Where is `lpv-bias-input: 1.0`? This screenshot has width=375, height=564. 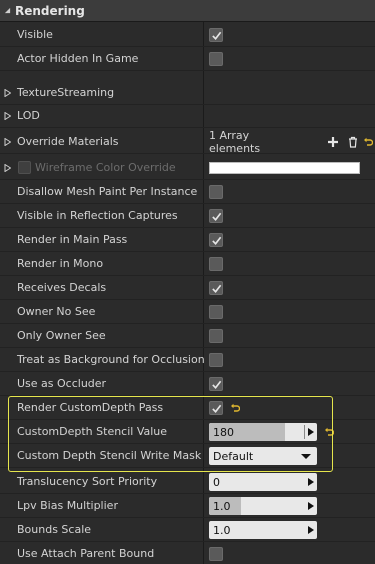
lpv-bias-input: 1.0 is located at coordinates (263, 506).